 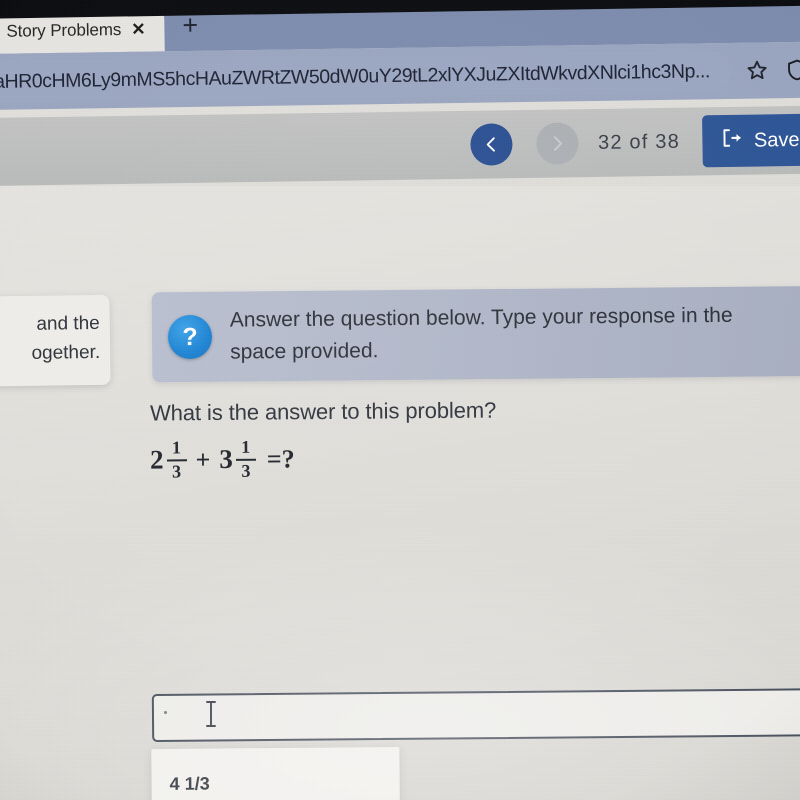 I want to click on term1-whole: 2, so click(x=156, y=459).